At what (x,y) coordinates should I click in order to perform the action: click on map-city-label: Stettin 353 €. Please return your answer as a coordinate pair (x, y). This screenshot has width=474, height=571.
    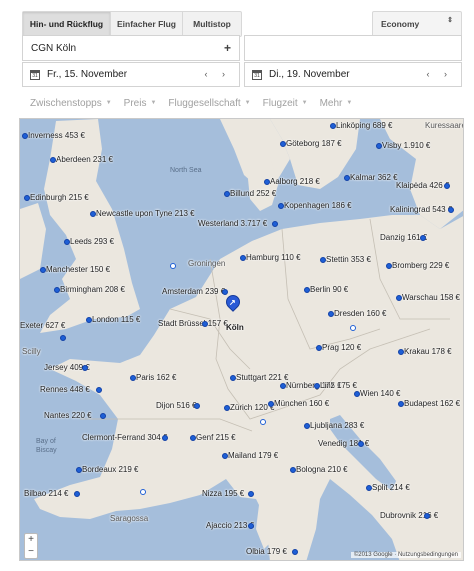
    Looking at the image, I should click on (348, 259).